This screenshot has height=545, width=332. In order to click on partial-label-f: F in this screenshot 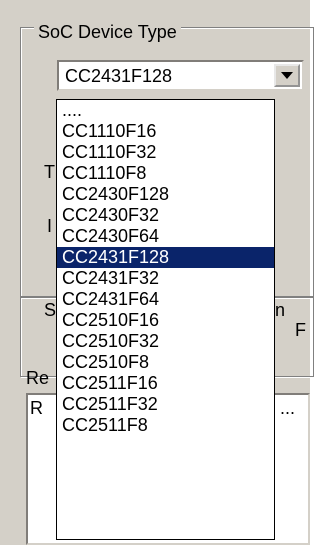, I will do `click(300, 330)`.